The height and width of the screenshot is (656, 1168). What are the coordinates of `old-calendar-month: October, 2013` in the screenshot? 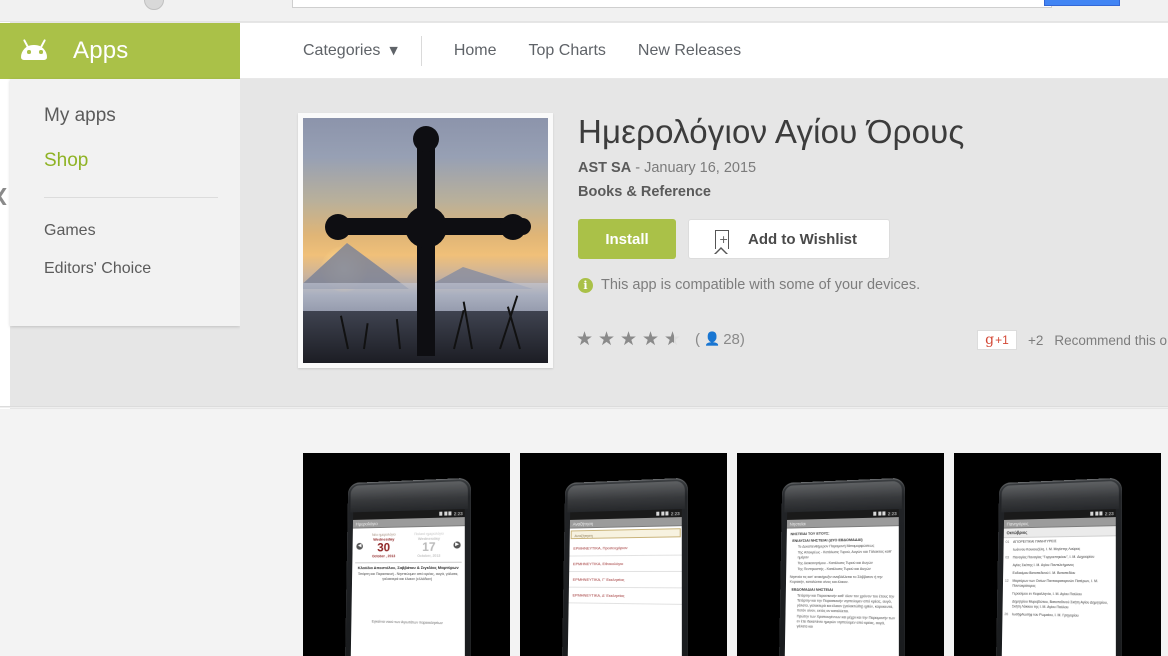 It's located at (428, 555).